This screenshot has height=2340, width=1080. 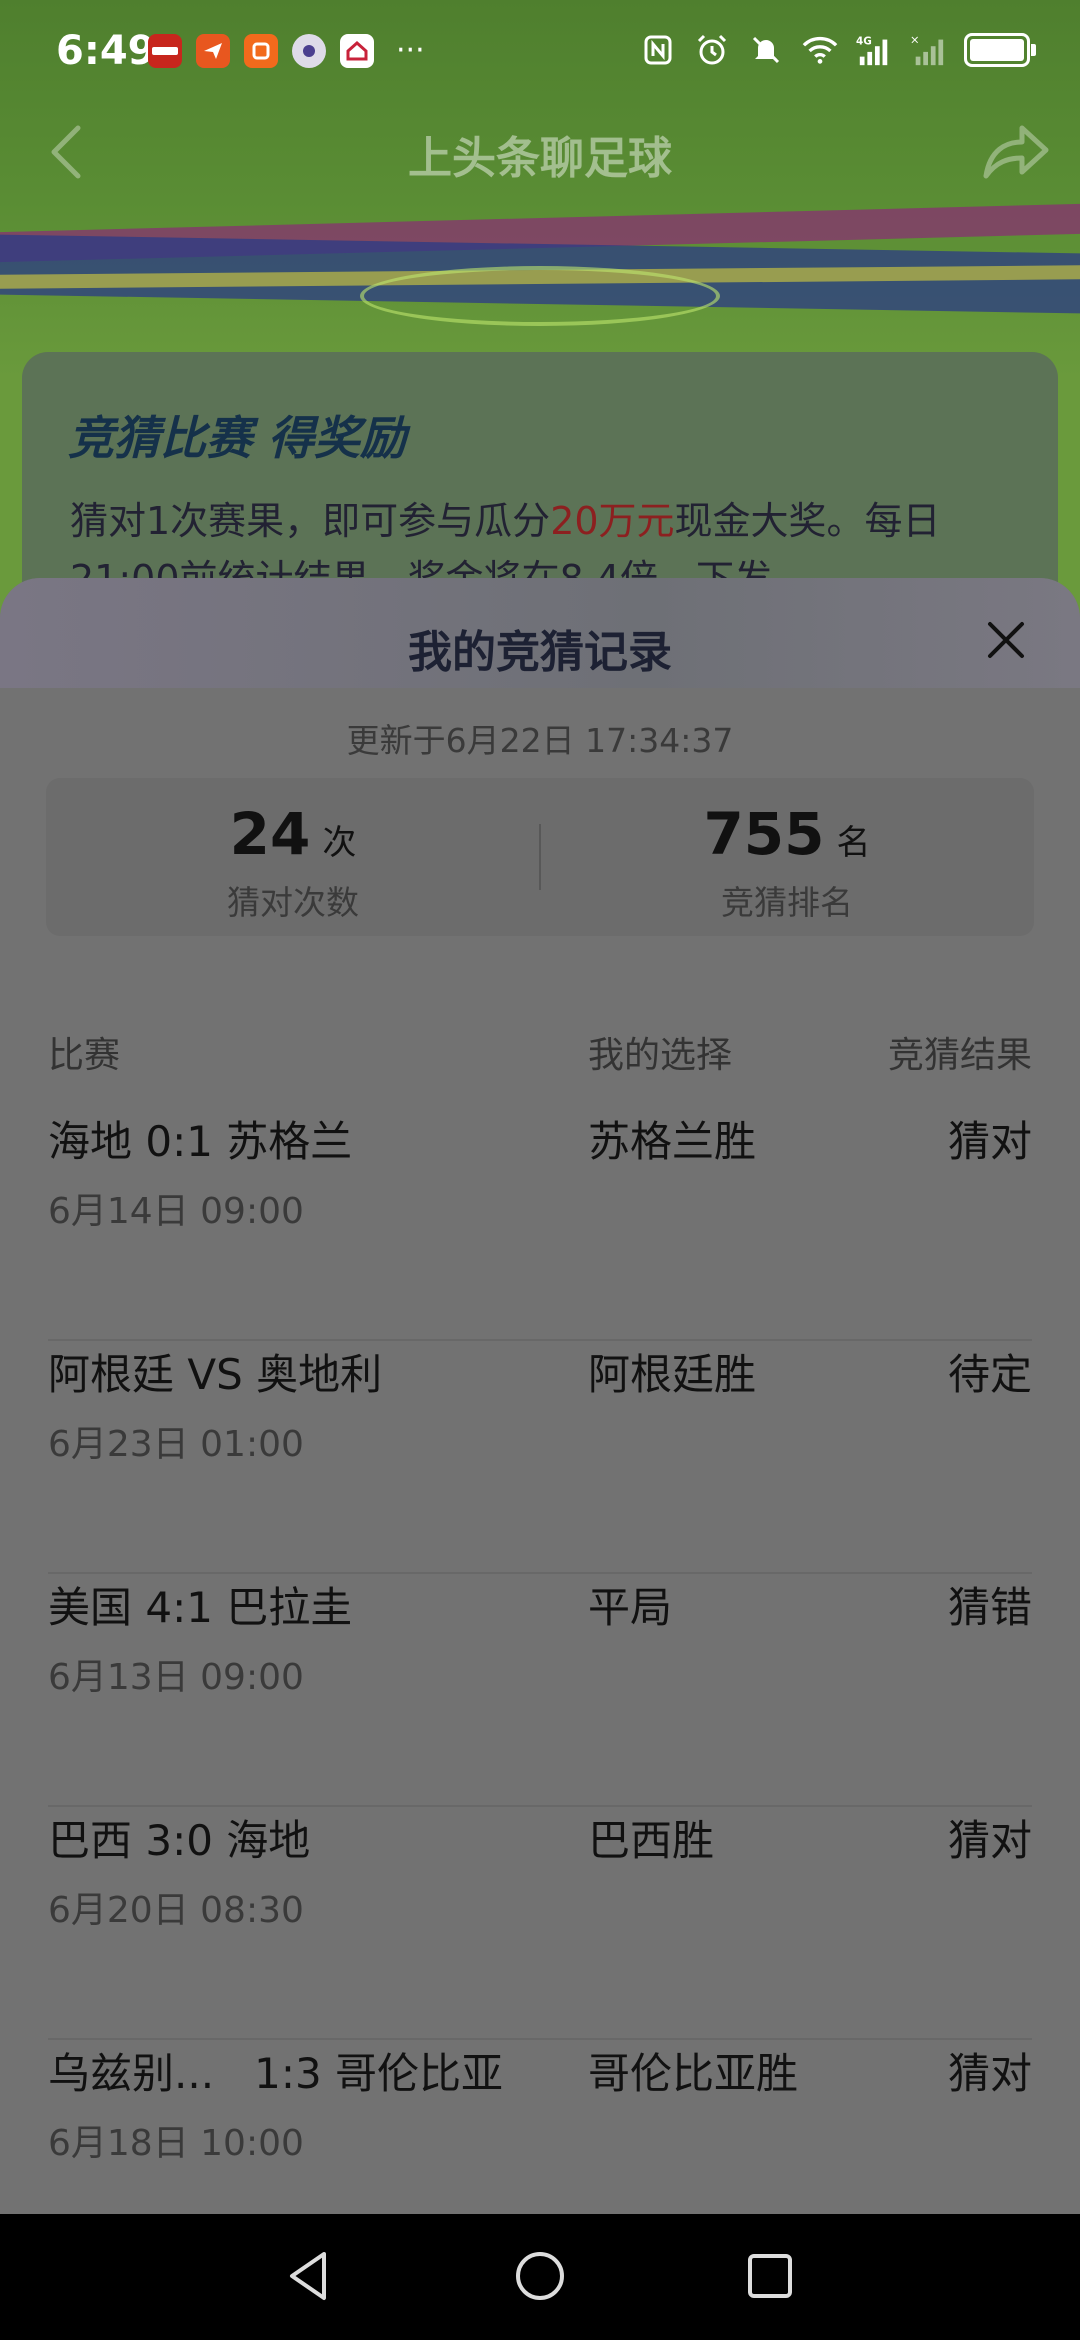 I want to click on close-icon, so click(x=1006, y=640).